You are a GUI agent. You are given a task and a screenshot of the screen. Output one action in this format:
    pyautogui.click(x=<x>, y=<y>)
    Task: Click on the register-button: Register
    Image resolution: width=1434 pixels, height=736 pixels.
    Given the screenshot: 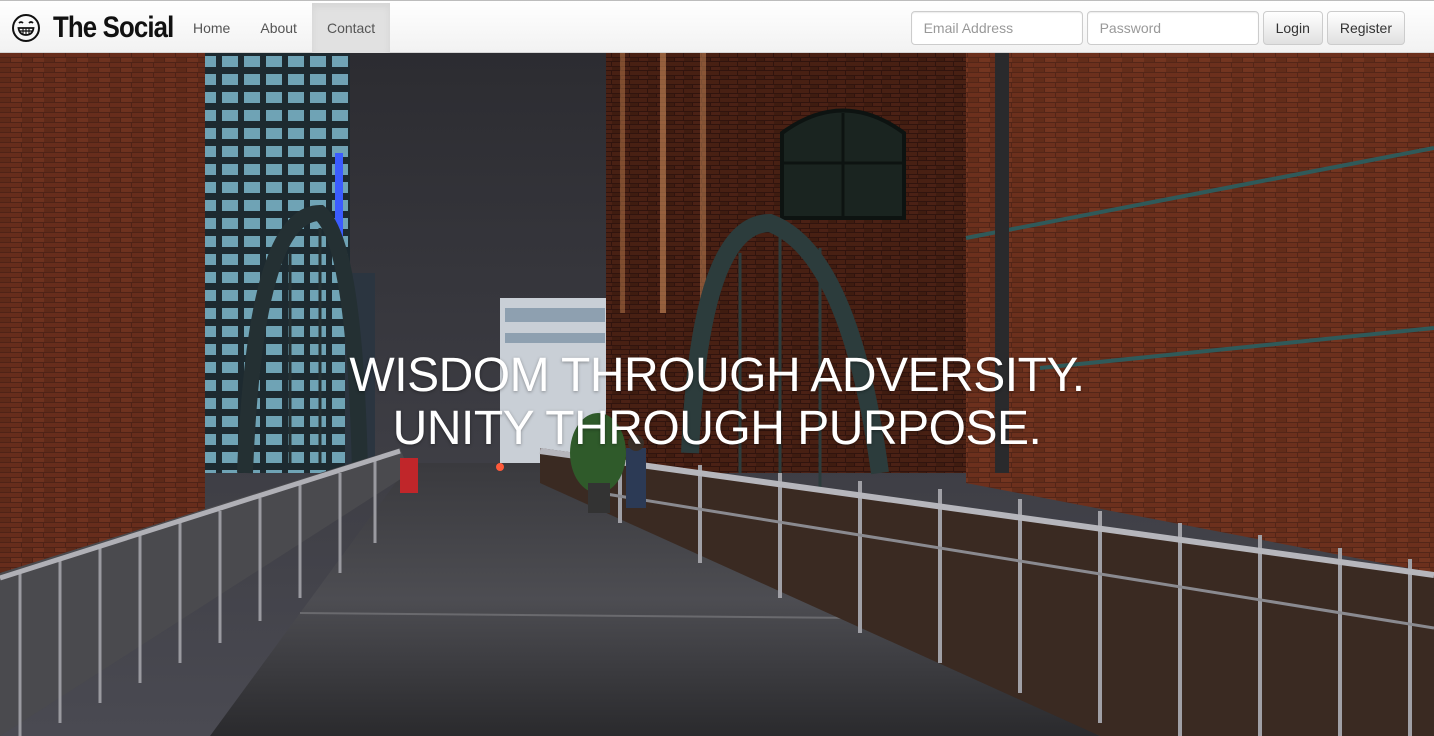 What is the action you would take?
    pyautogui.click(x=1365, y=28)
    